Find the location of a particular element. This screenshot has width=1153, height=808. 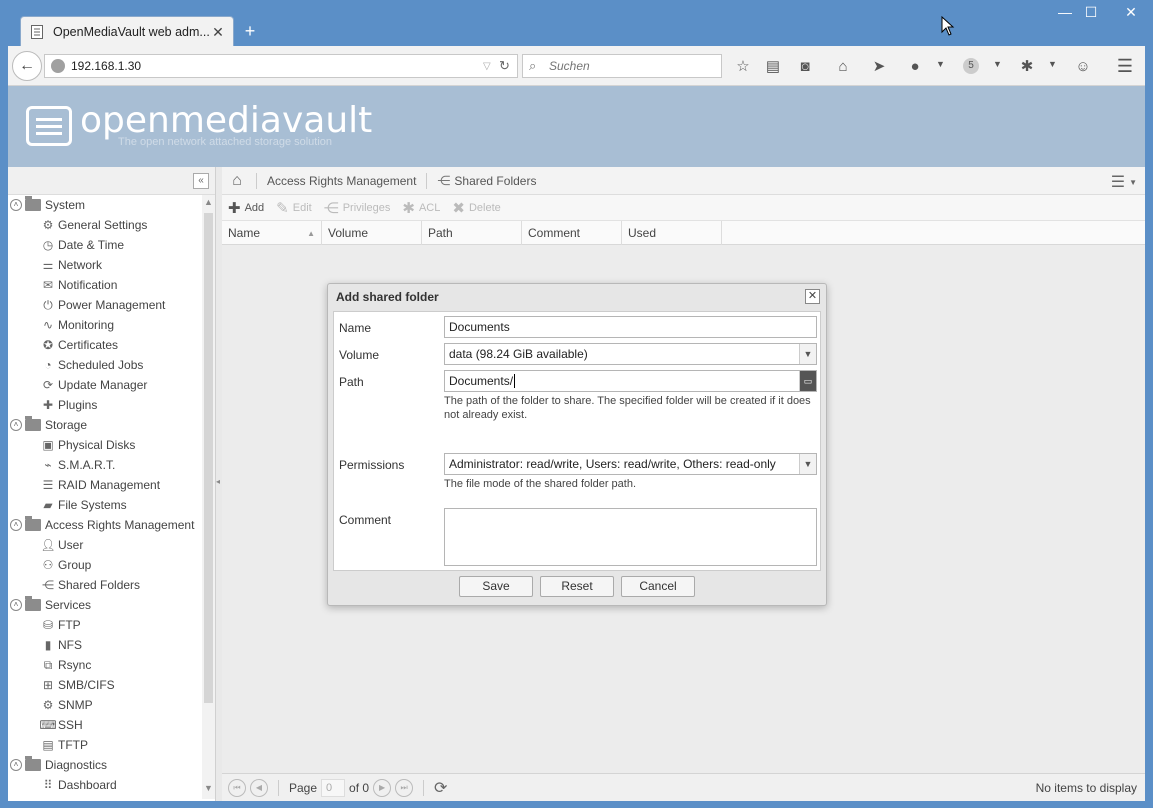

reading-list-icon: ▤ is located at coordinates (773, 66).